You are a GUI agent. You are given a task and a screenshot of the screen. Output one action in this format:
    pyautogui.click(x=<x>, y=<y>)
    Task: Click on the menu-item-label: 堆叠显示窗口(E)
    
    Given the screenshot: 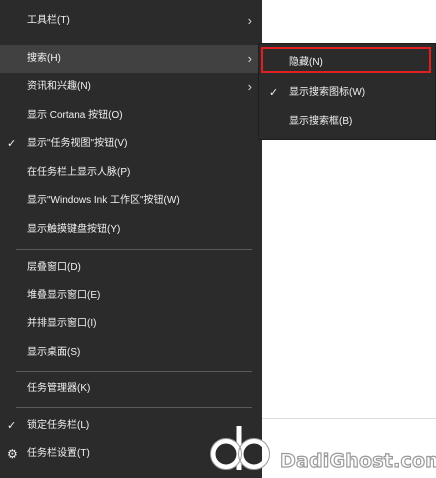 What is the action you would take?
    pyautogui.click(x=64, y=295)
    